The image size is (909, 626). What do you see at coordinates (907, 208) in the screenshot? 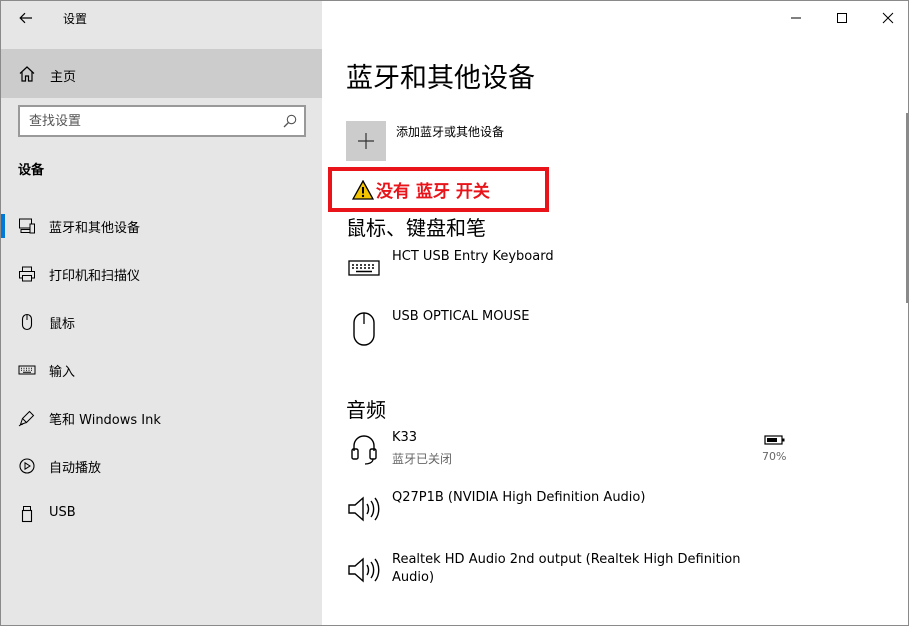
I see `scrollbar` at bounding box center [907, 208].